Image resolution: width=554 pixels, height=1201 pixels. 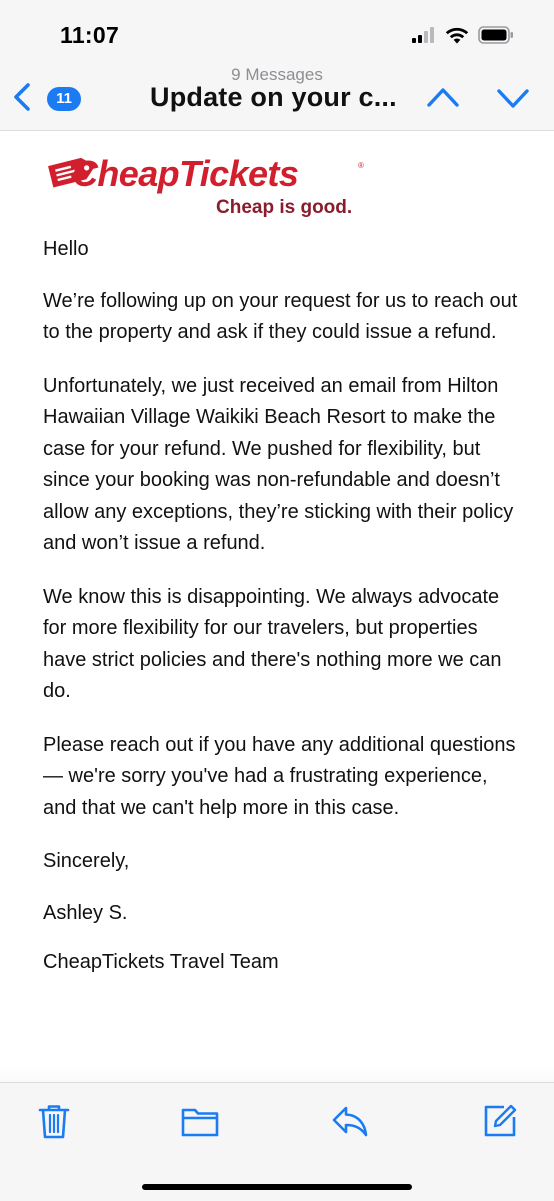 What do you see at coordinates (500, 1121) in the screenshot?
I see `compose-icon` at bounding box center [500, 1121].